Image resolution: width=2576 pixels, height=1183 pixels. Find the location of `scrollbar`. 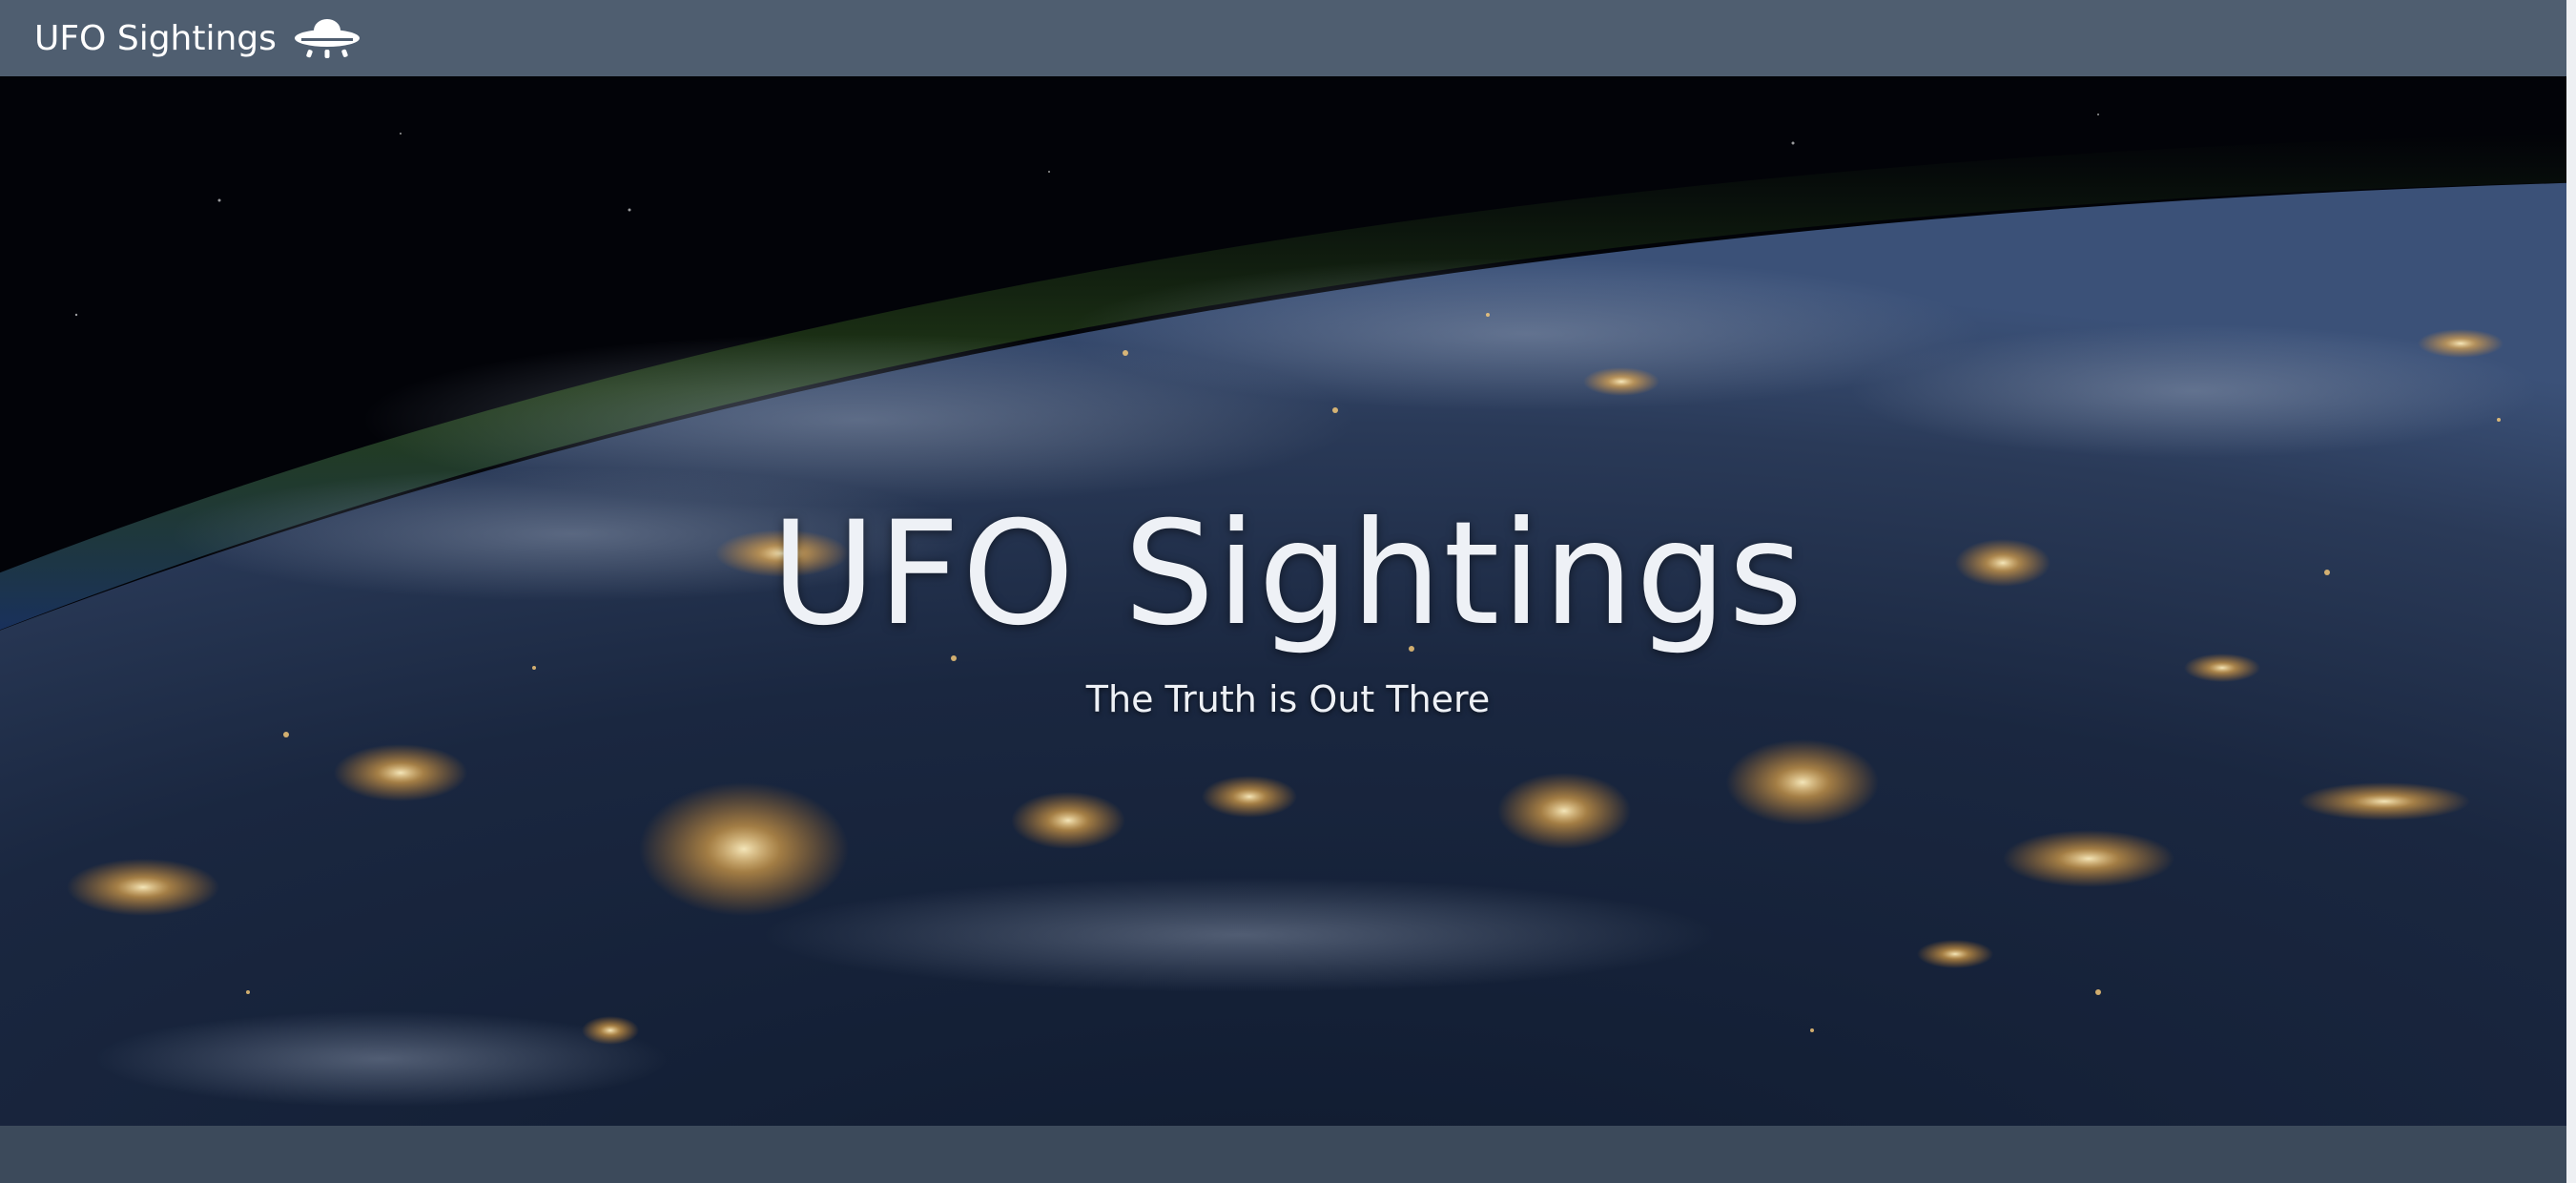

scrollbar is located at coordinates (2571, 591).